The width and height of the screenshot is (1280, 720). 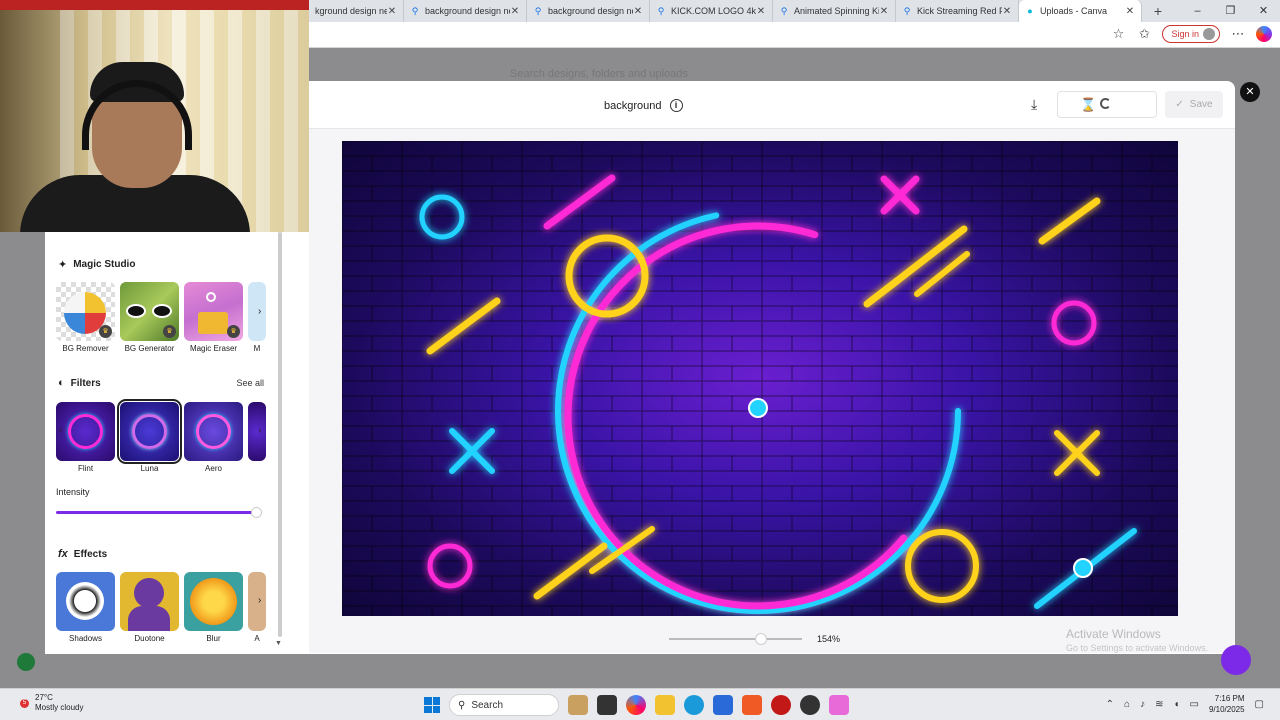 What do you see at coordinates (213, 601) in the screenshot?
I see `effect-thumb` at bounding box center [213, 601].